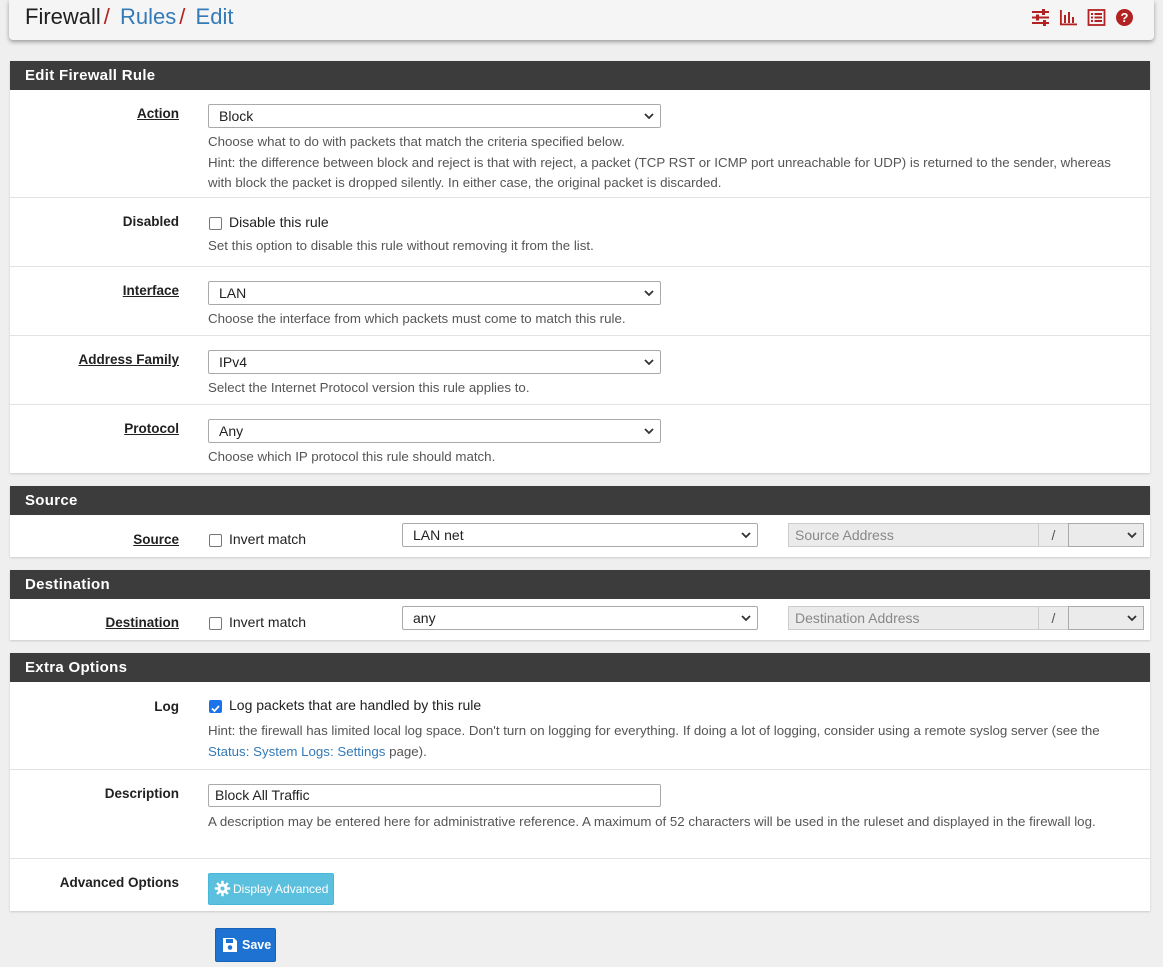 This screenshot has width=1163, height=967. Describe the element at coordinates (296, 751) in the screenshot. I see `system-logs-settings-link: Status: System Logs: Settings` at that location.